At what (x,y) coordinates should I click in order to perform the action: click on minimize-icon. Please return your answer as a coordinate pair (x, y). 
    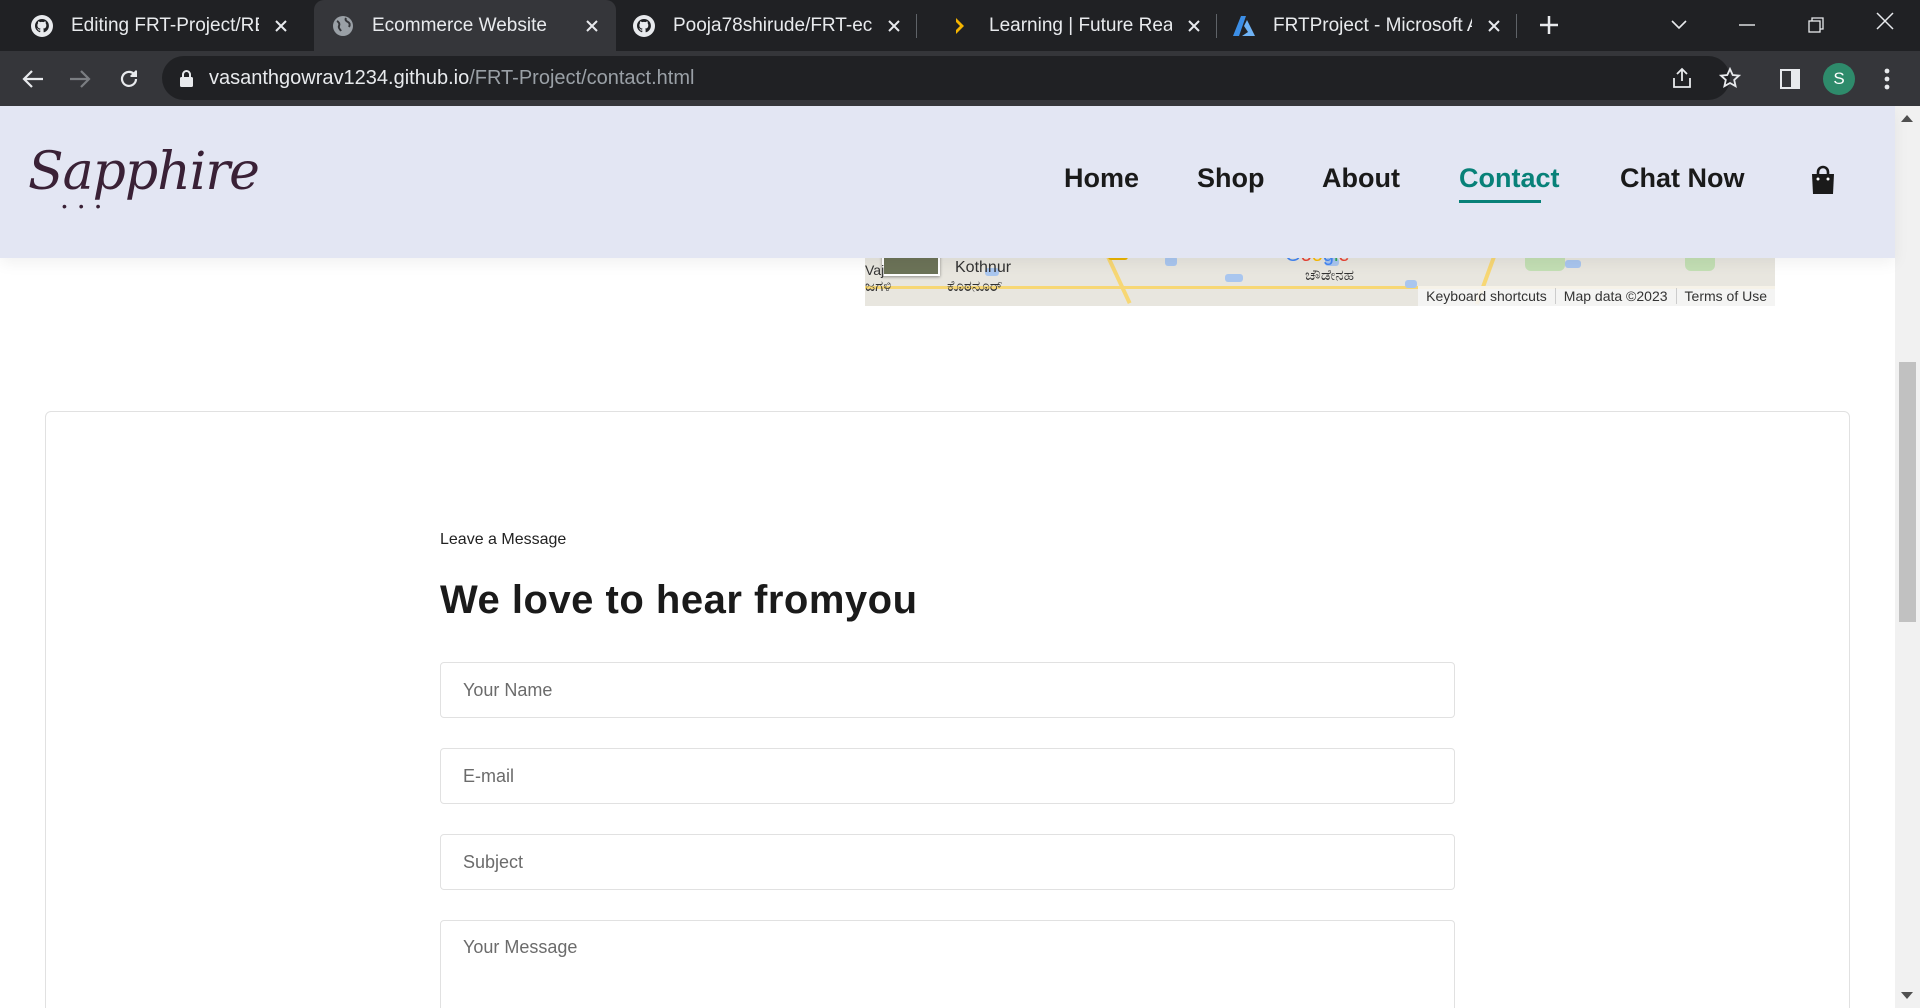
    Looking at the image, I should click on (1747, 25).